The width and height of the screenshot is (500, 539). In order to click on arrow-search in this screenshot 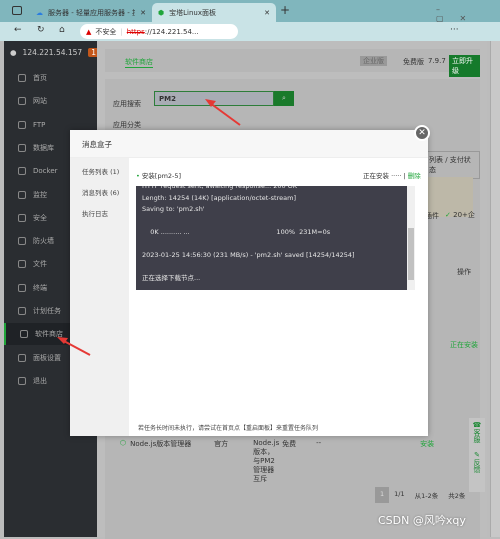, I will do `click(225, 114)`.